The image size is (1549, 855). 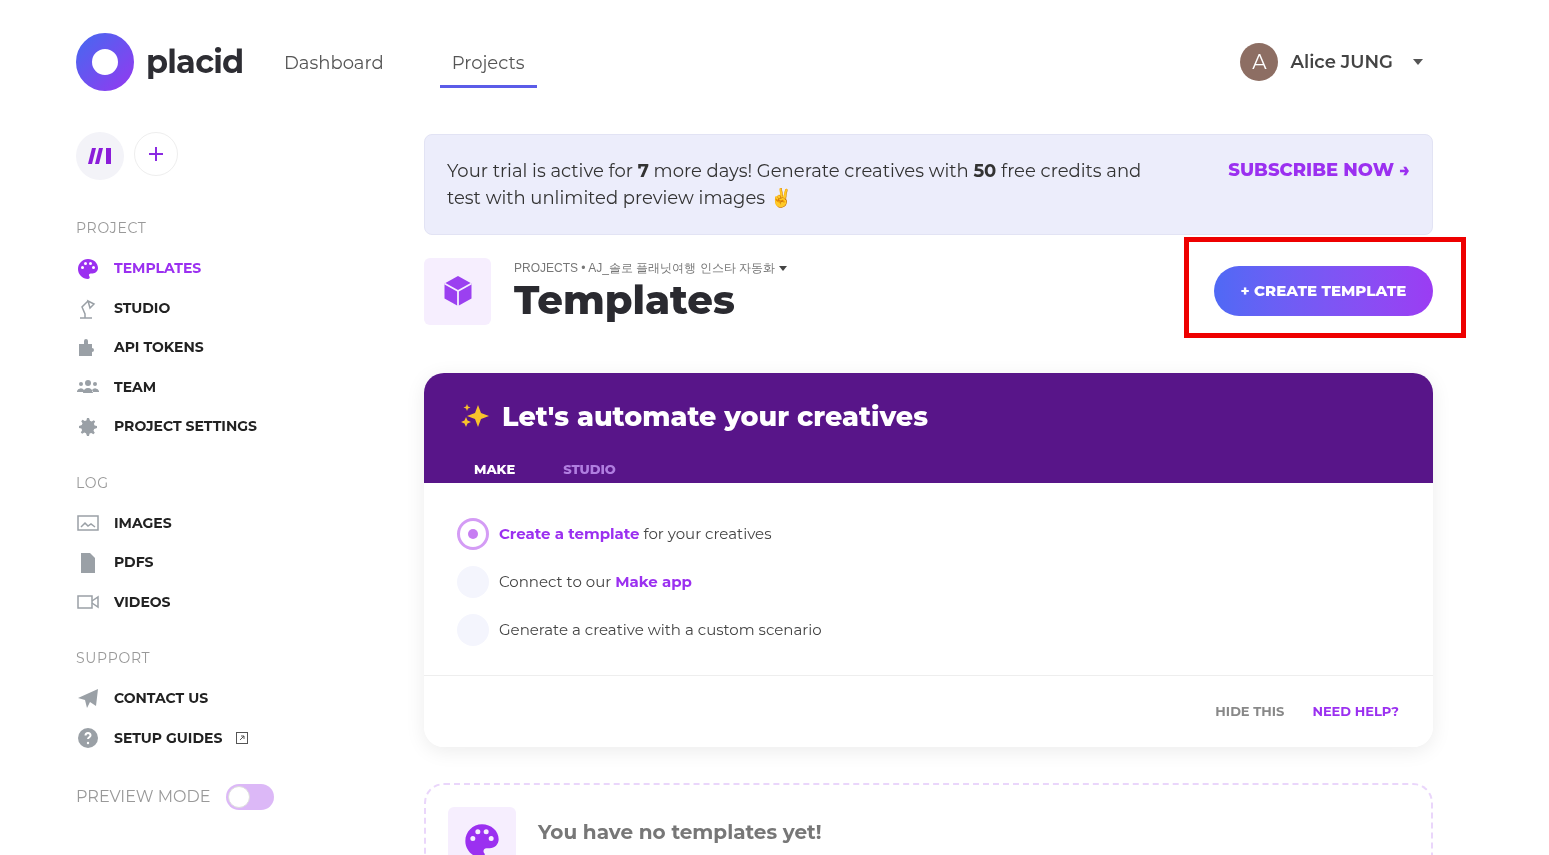 What do you see at coordinates (1250, 711) in the screenshot?
I see `hide-button: HIDE THIS` at bounding box center [1250, 711].